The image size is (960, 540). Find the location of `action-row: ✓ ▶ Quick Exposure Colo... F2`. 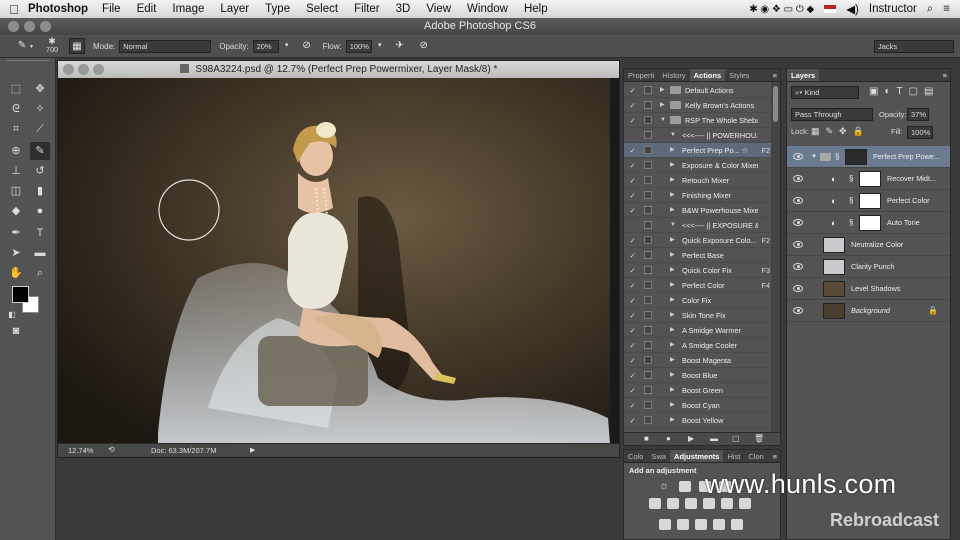

action-row: ✓ ▶ Quick Exposure Colo... F2 is located at coordinates (698, 240).